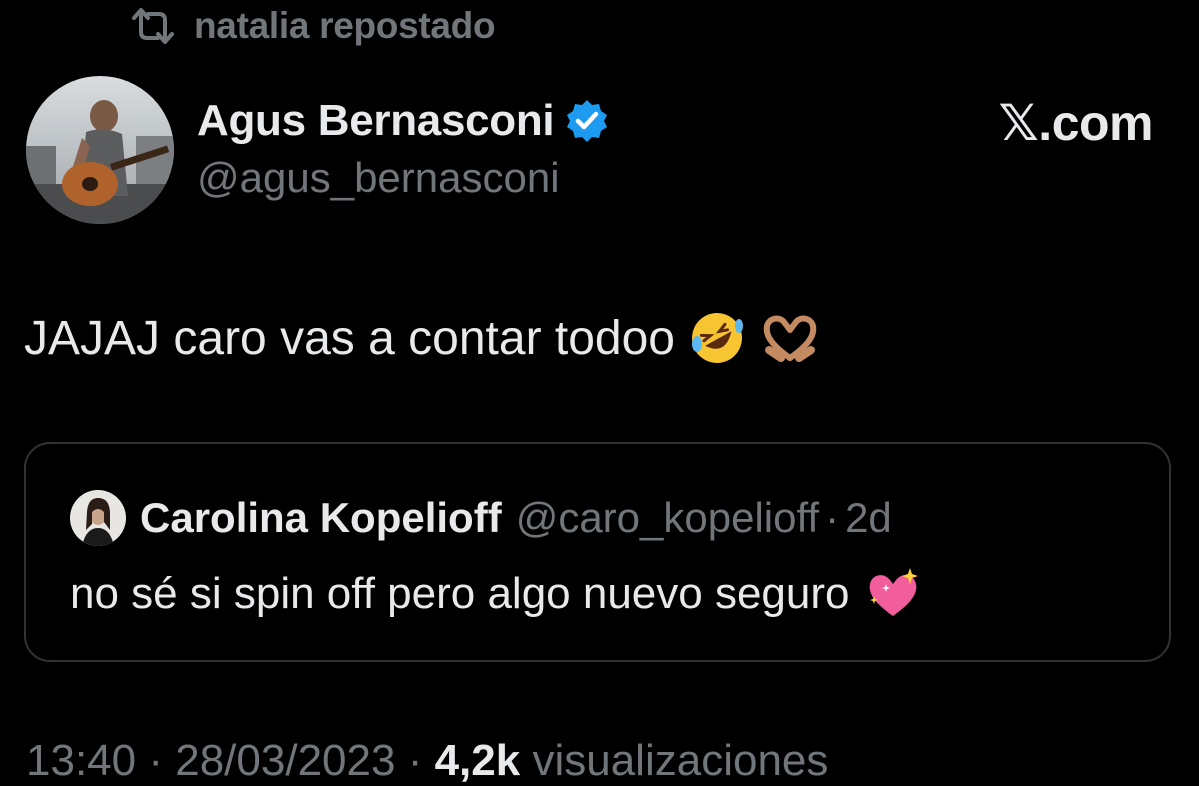 This screenshot has height=786, width=1199. Describe the element at coordinates (667, 518) in the screenshot. I see `quoted-handle: @caro_kopelioff` at that location.